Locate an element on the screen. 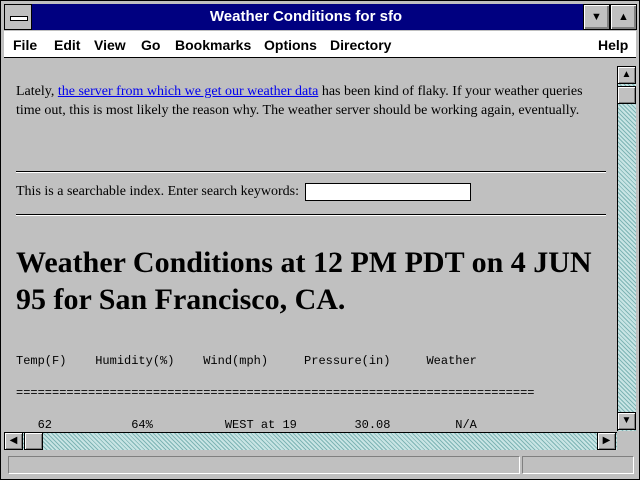 The height and width of the screenshot is (480, 640). progress-indicator is located at coordinates (578, 465).